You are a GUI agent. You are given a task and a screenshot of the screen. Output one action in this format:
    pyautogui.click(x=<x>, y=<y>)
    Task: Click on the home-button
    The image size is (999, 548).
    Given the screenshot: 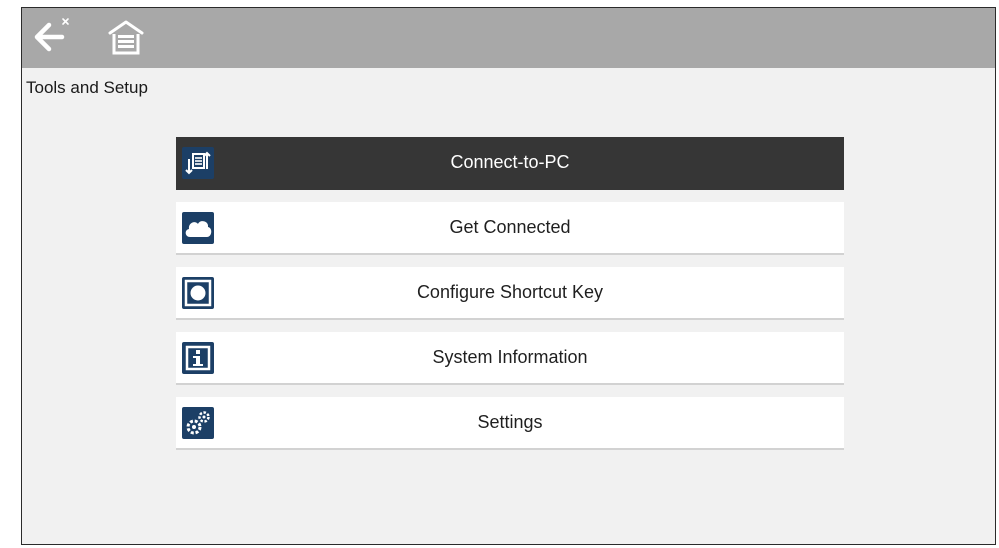 What is the action you would take?
    pyautogui.click(x=126, y=37)
    